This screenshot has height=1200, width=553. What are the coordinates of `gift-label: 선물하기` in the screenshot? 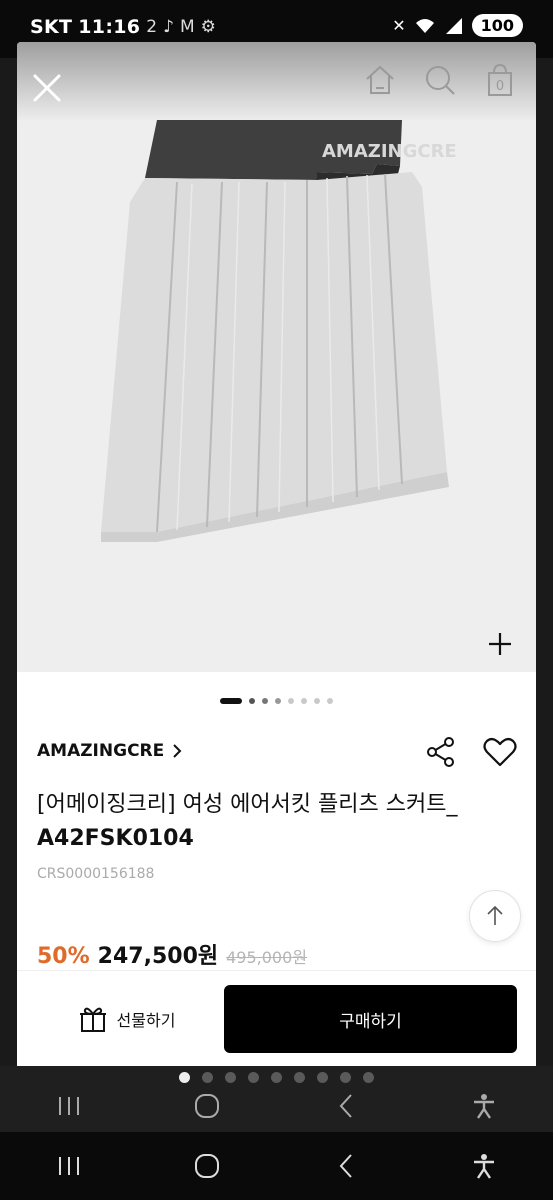 It's located at (146, 1020).